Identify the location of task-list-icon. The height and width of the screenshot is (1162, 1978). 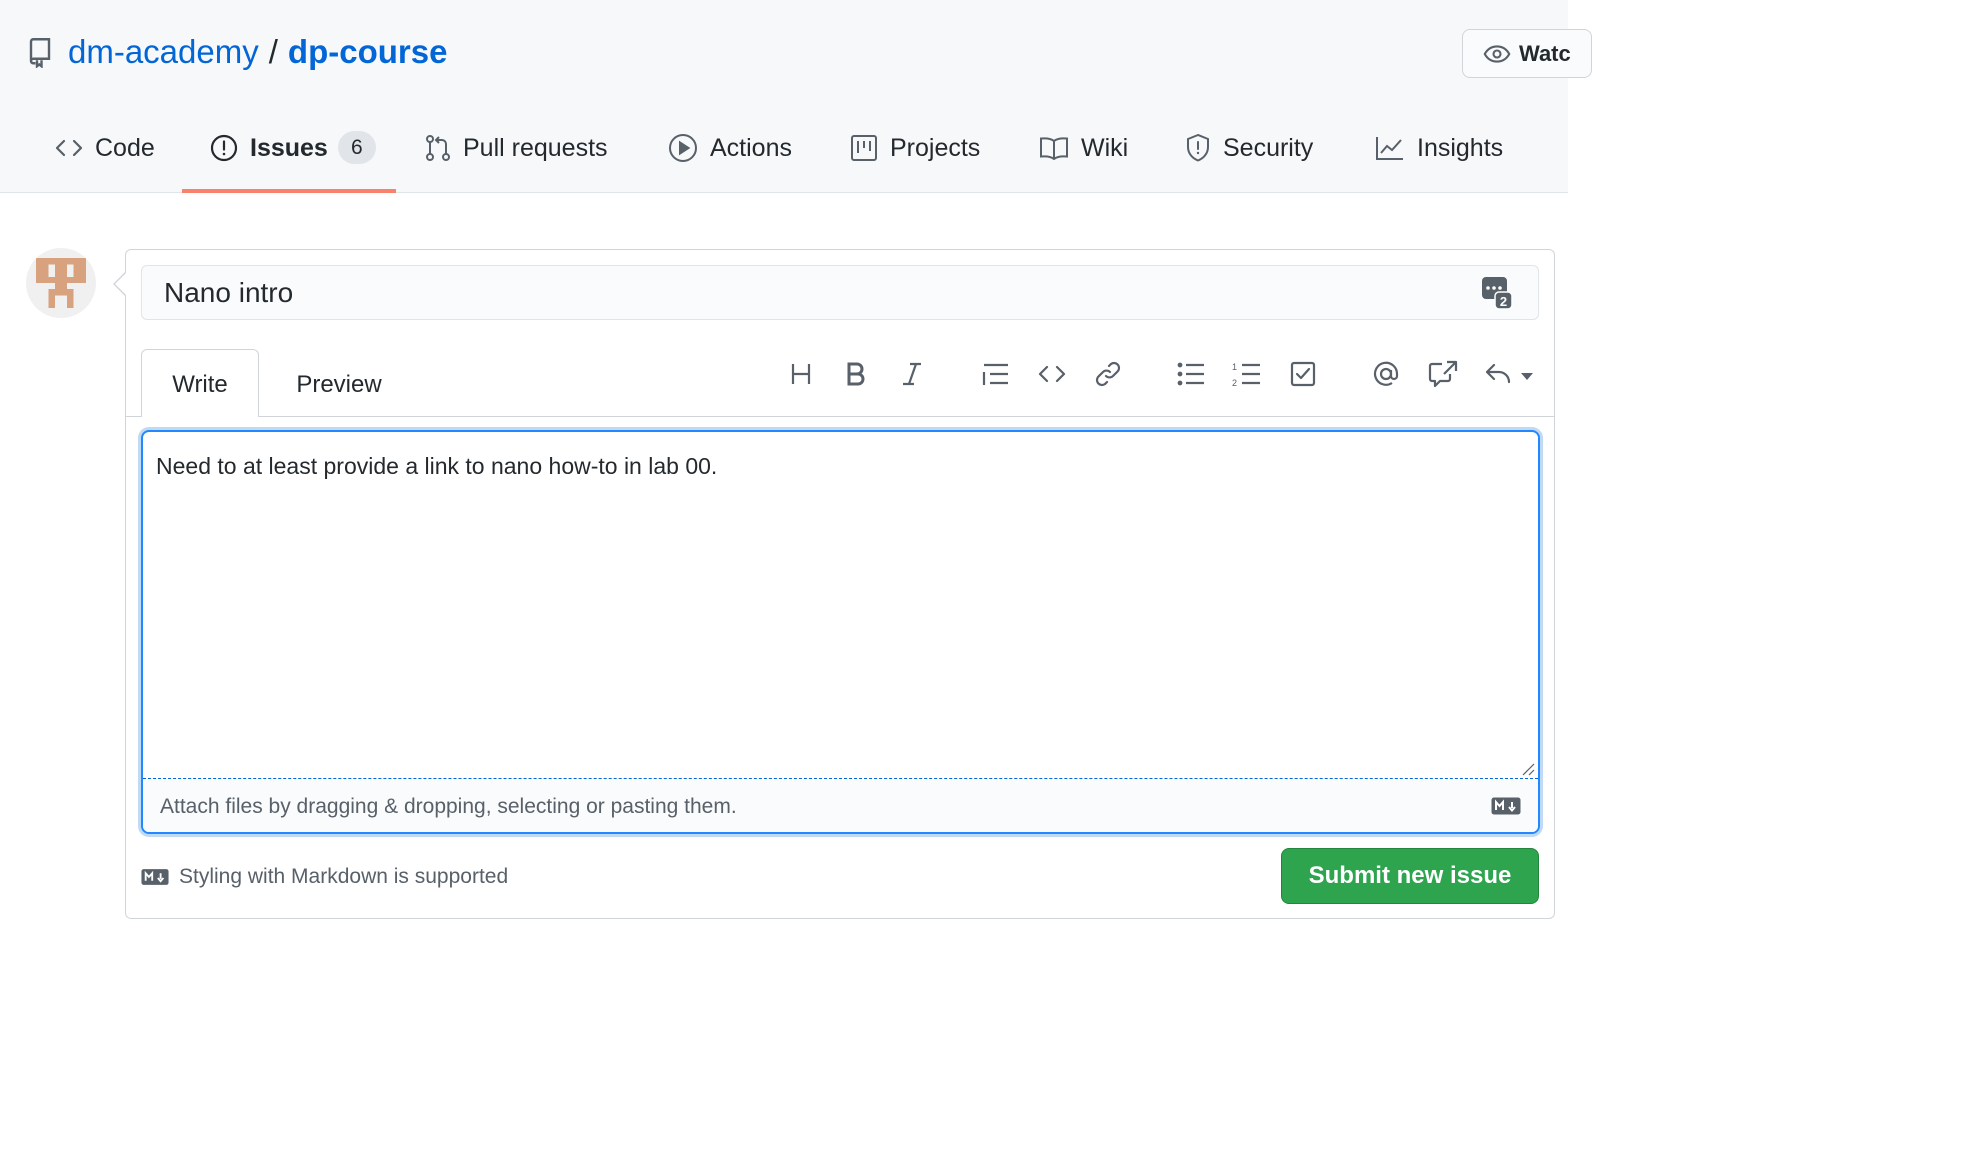
(1303, 374).